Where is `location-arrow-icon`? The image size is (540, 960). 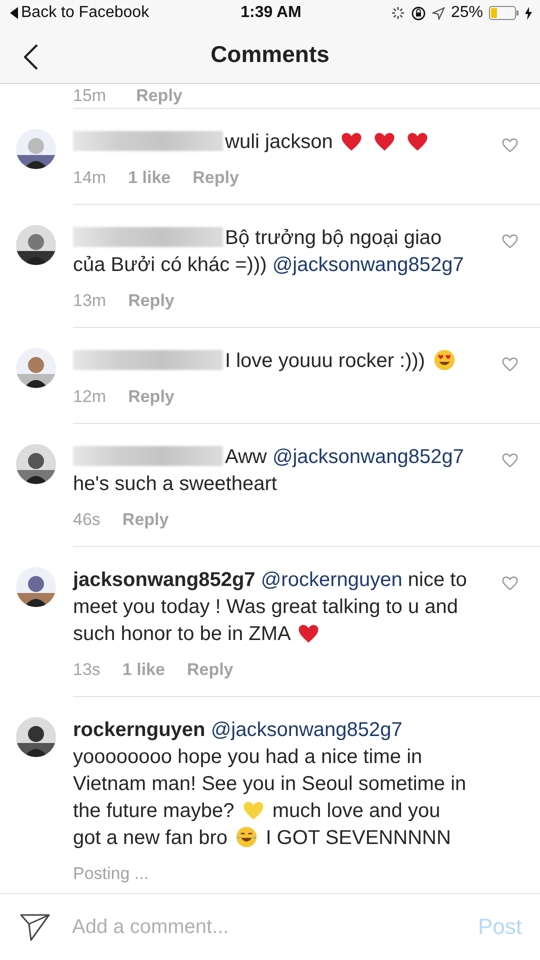
location-arrow-icon is located at coordinates (438, 13).